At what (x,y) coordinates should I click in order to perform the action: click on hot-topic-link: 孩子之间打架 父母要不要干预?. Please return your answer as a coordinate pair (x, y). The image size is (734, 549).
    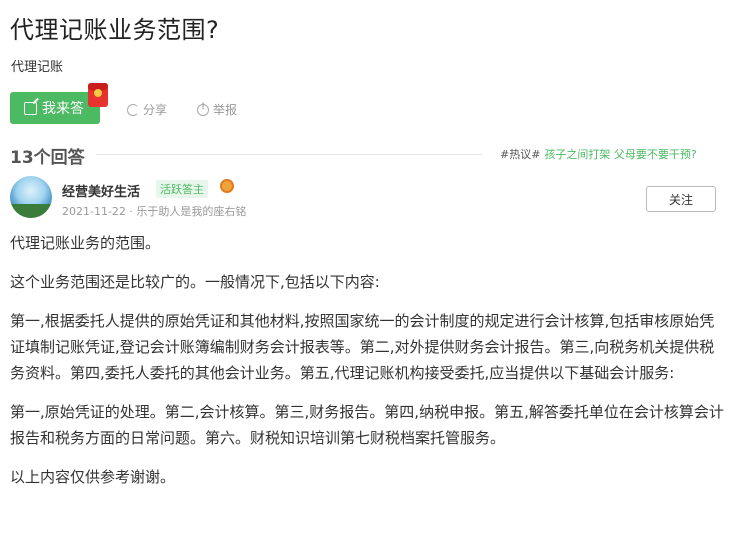
    Looking at the image, I should click on (620, 154).